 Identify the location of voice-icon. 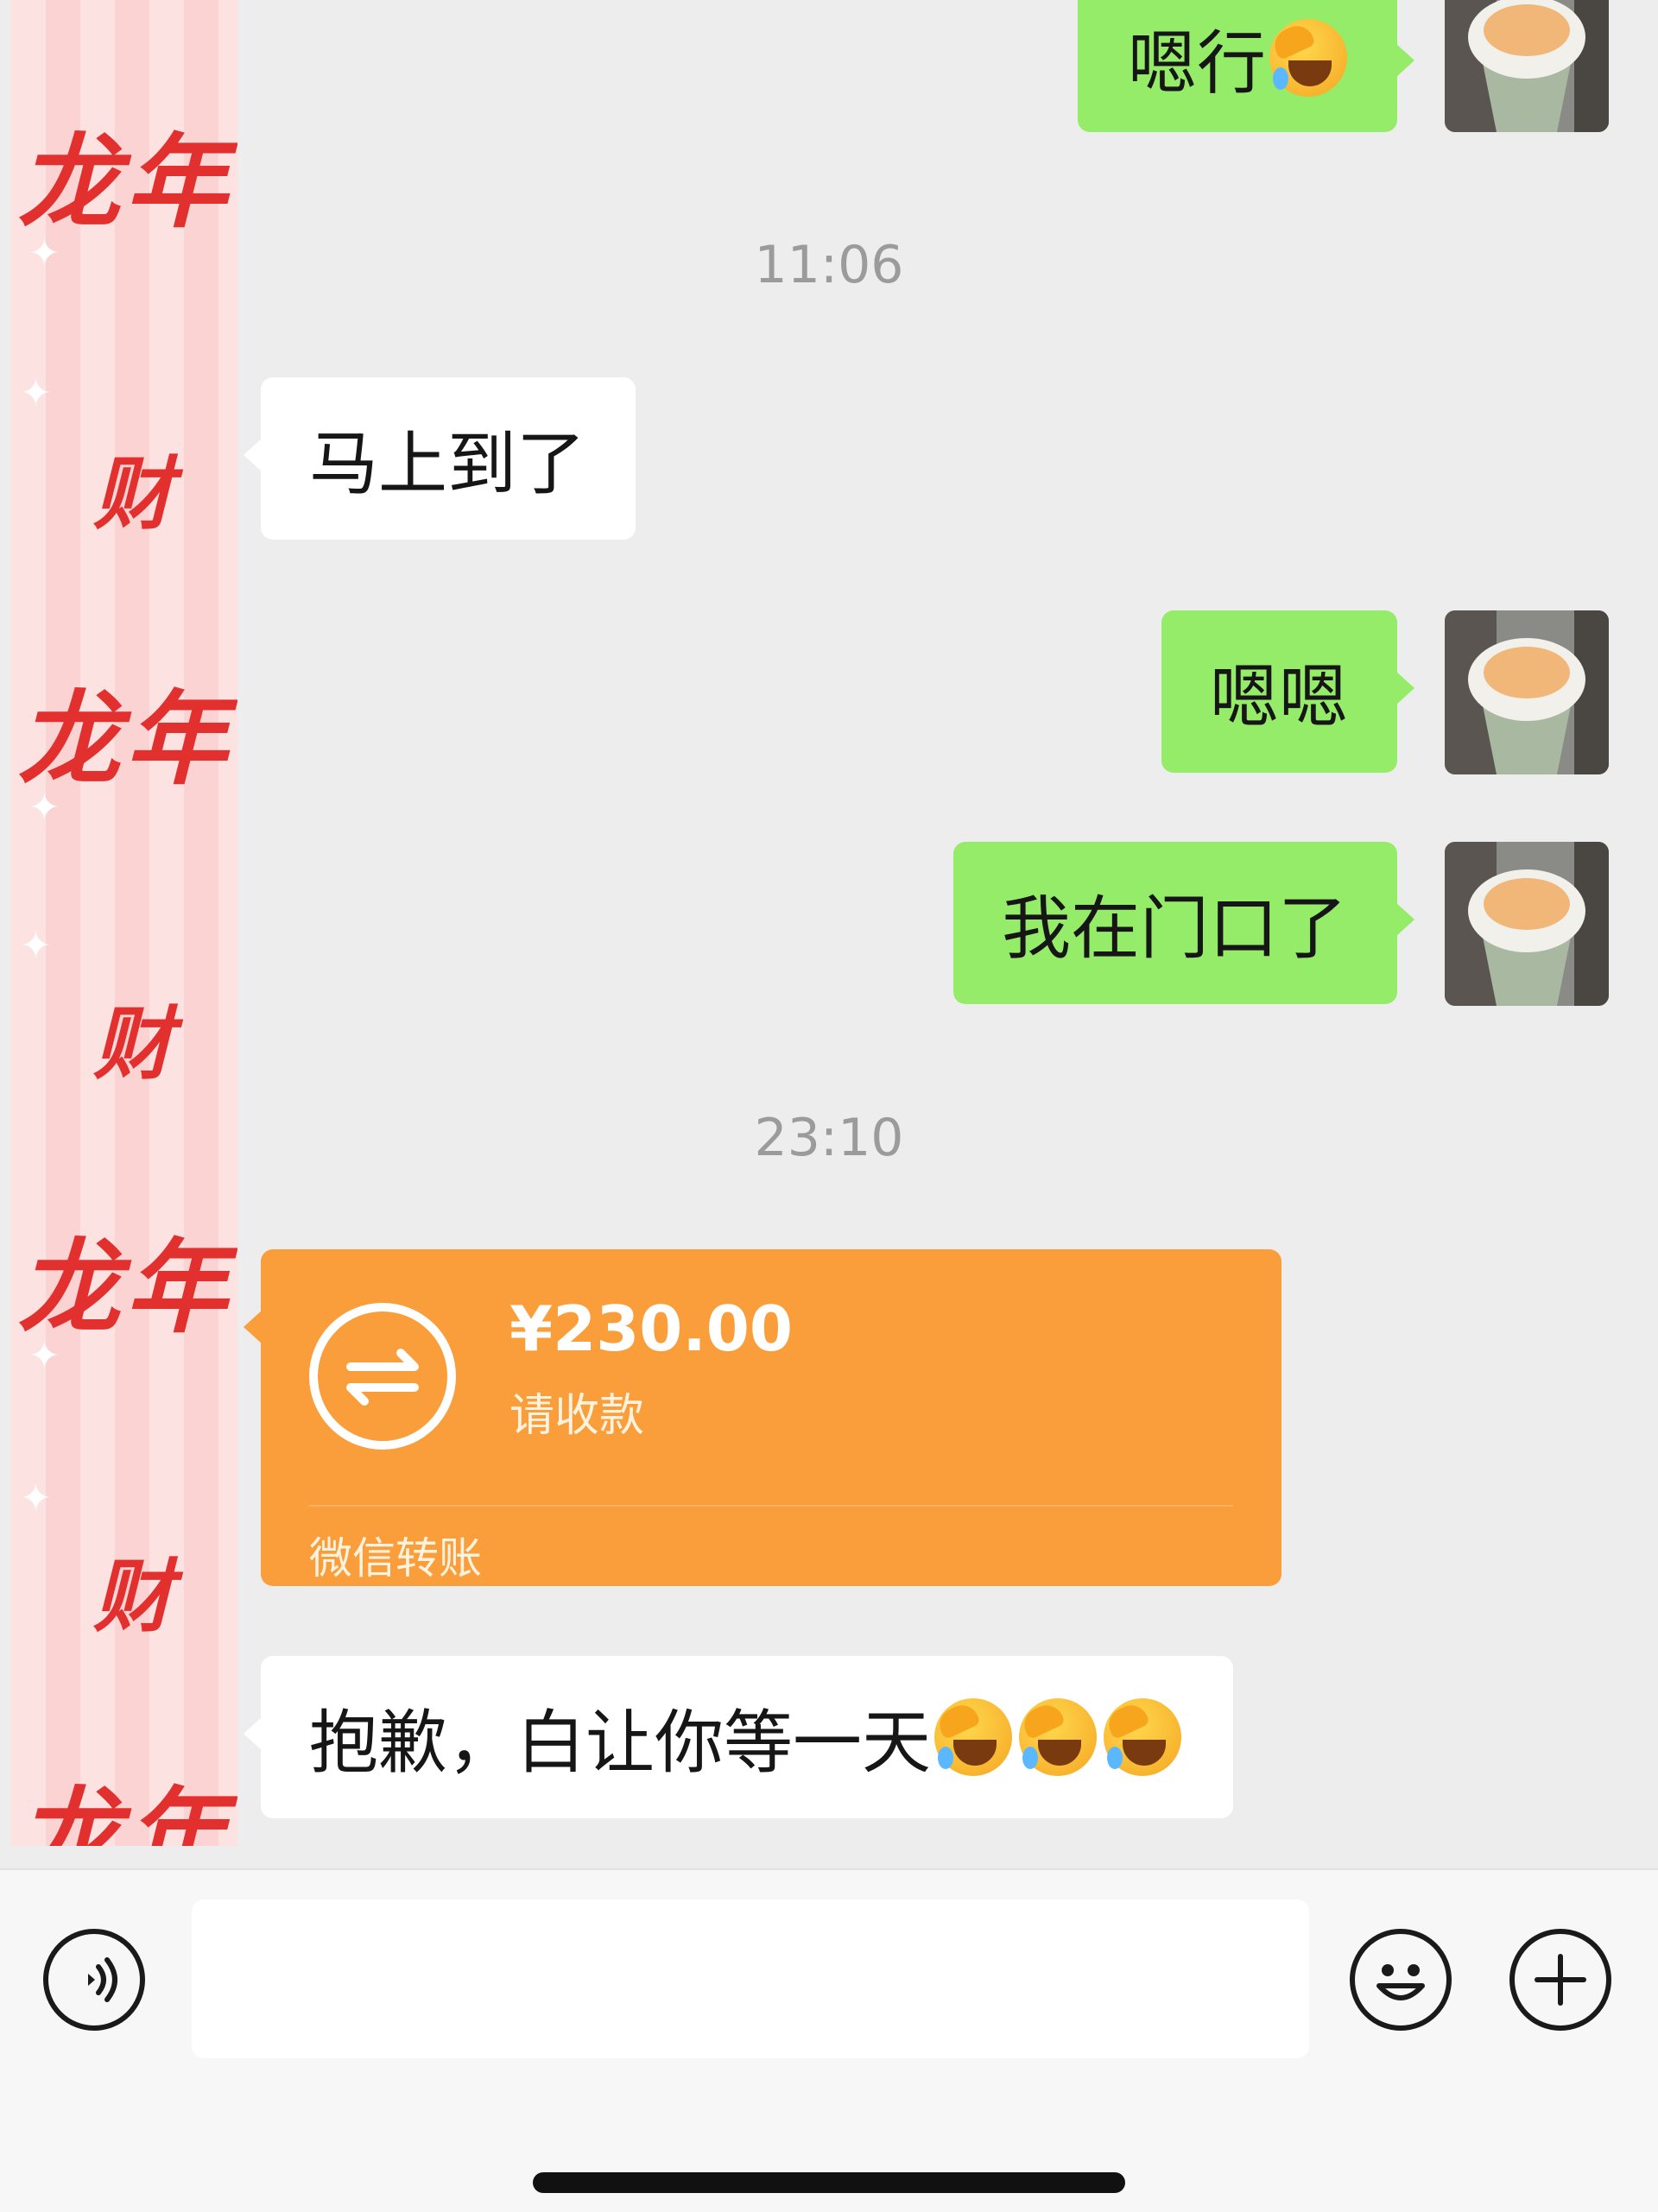
(103, 1979).